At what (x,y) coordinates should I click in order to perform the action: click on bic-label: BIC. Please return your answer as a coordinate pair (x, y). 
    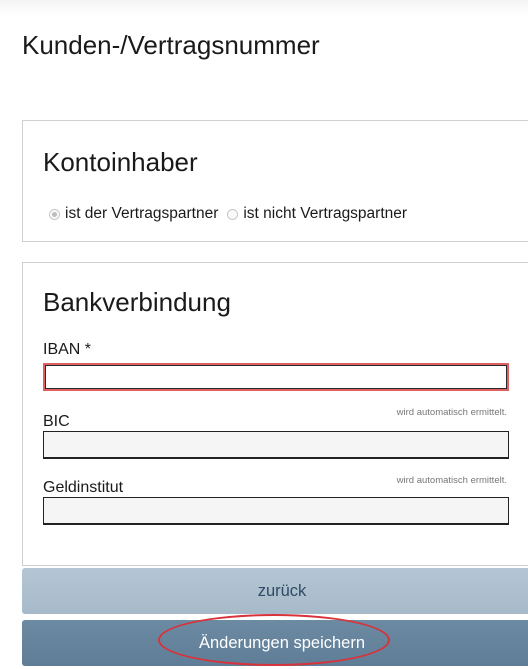
    Looking at the image, I should click on (56, 421).